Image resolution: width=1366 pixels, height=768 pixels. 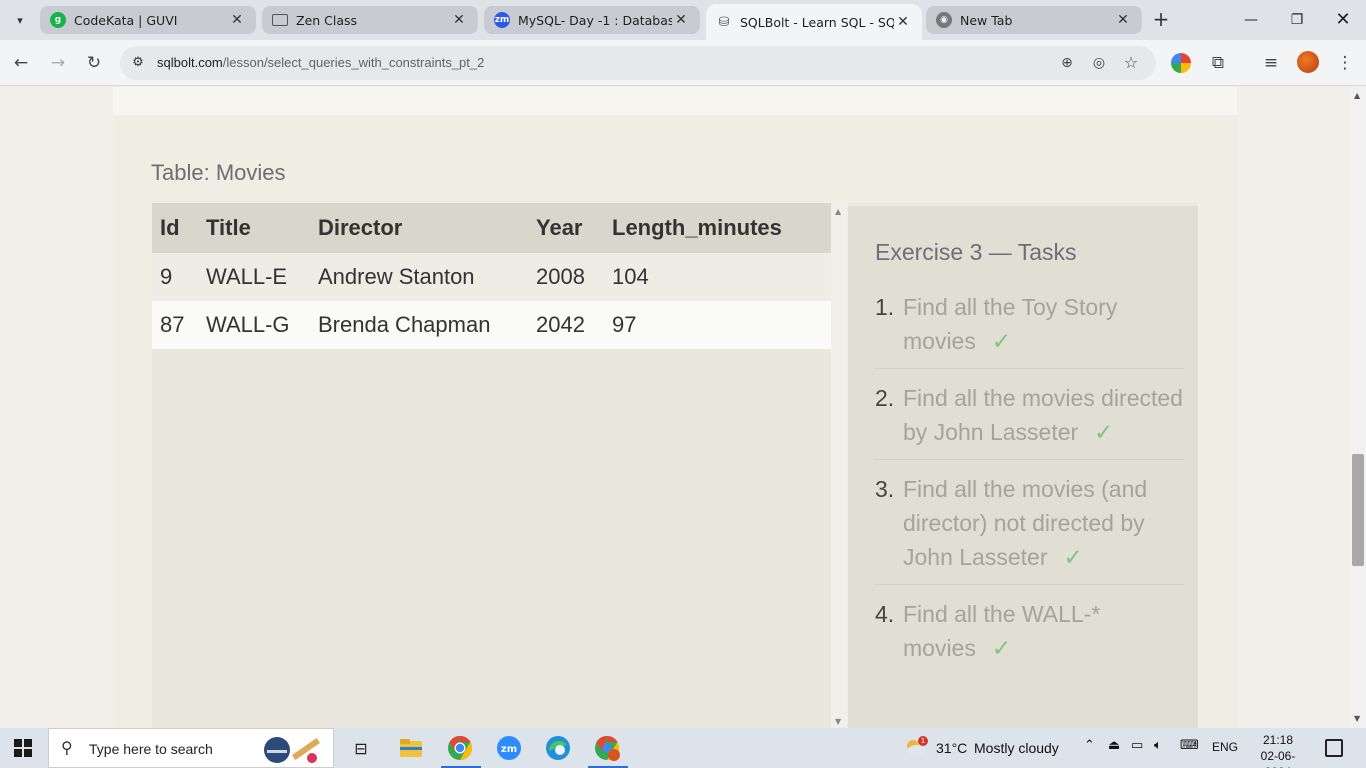 I want to click on restore-button: ❐, so click(x=1297, y=20).